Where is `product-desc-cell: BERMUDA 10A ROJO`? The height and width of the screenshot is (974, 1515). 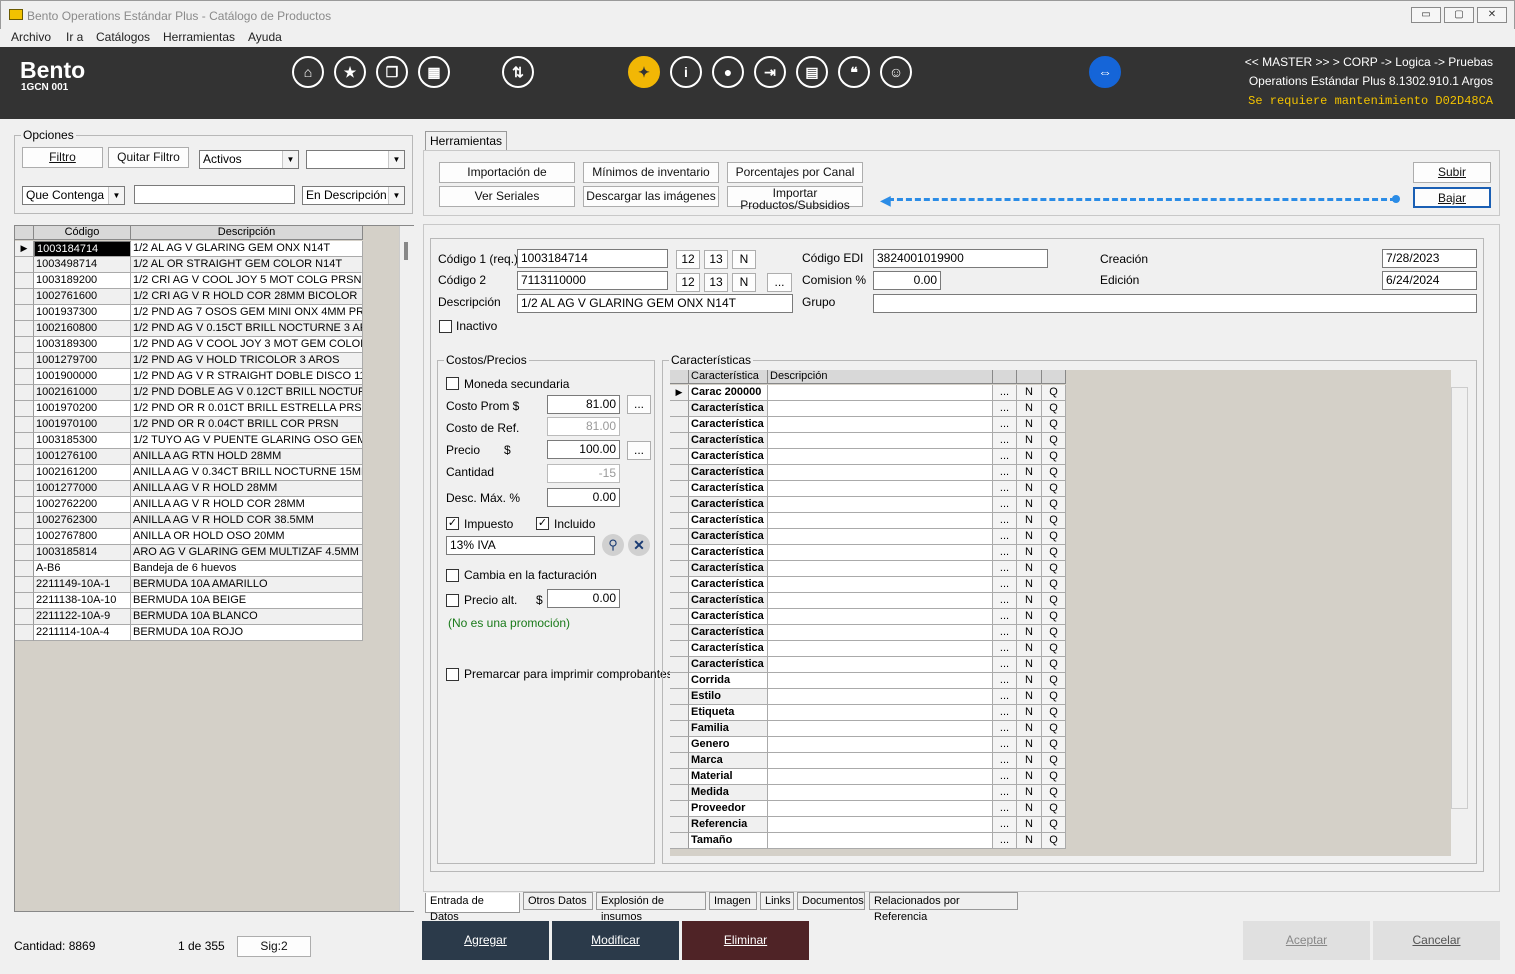 product-desc-cell: BERMUDA 10A ROJO is located at coordinates (247, 633).